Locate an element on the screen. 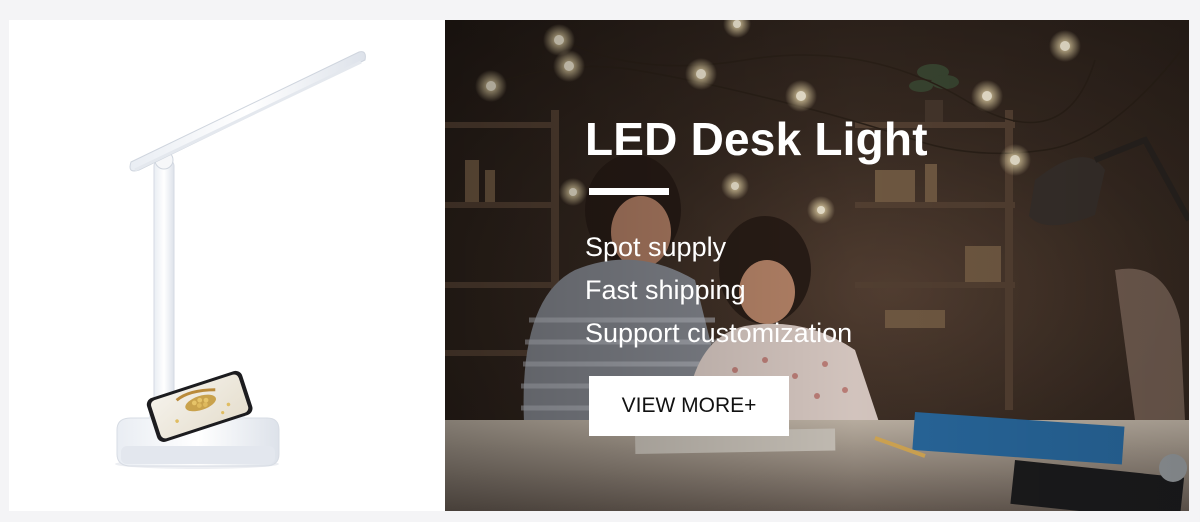 This screenshot has height=522, width=1200. view-more-button: VIEW MORE+ is located at coordinates (689, 406).